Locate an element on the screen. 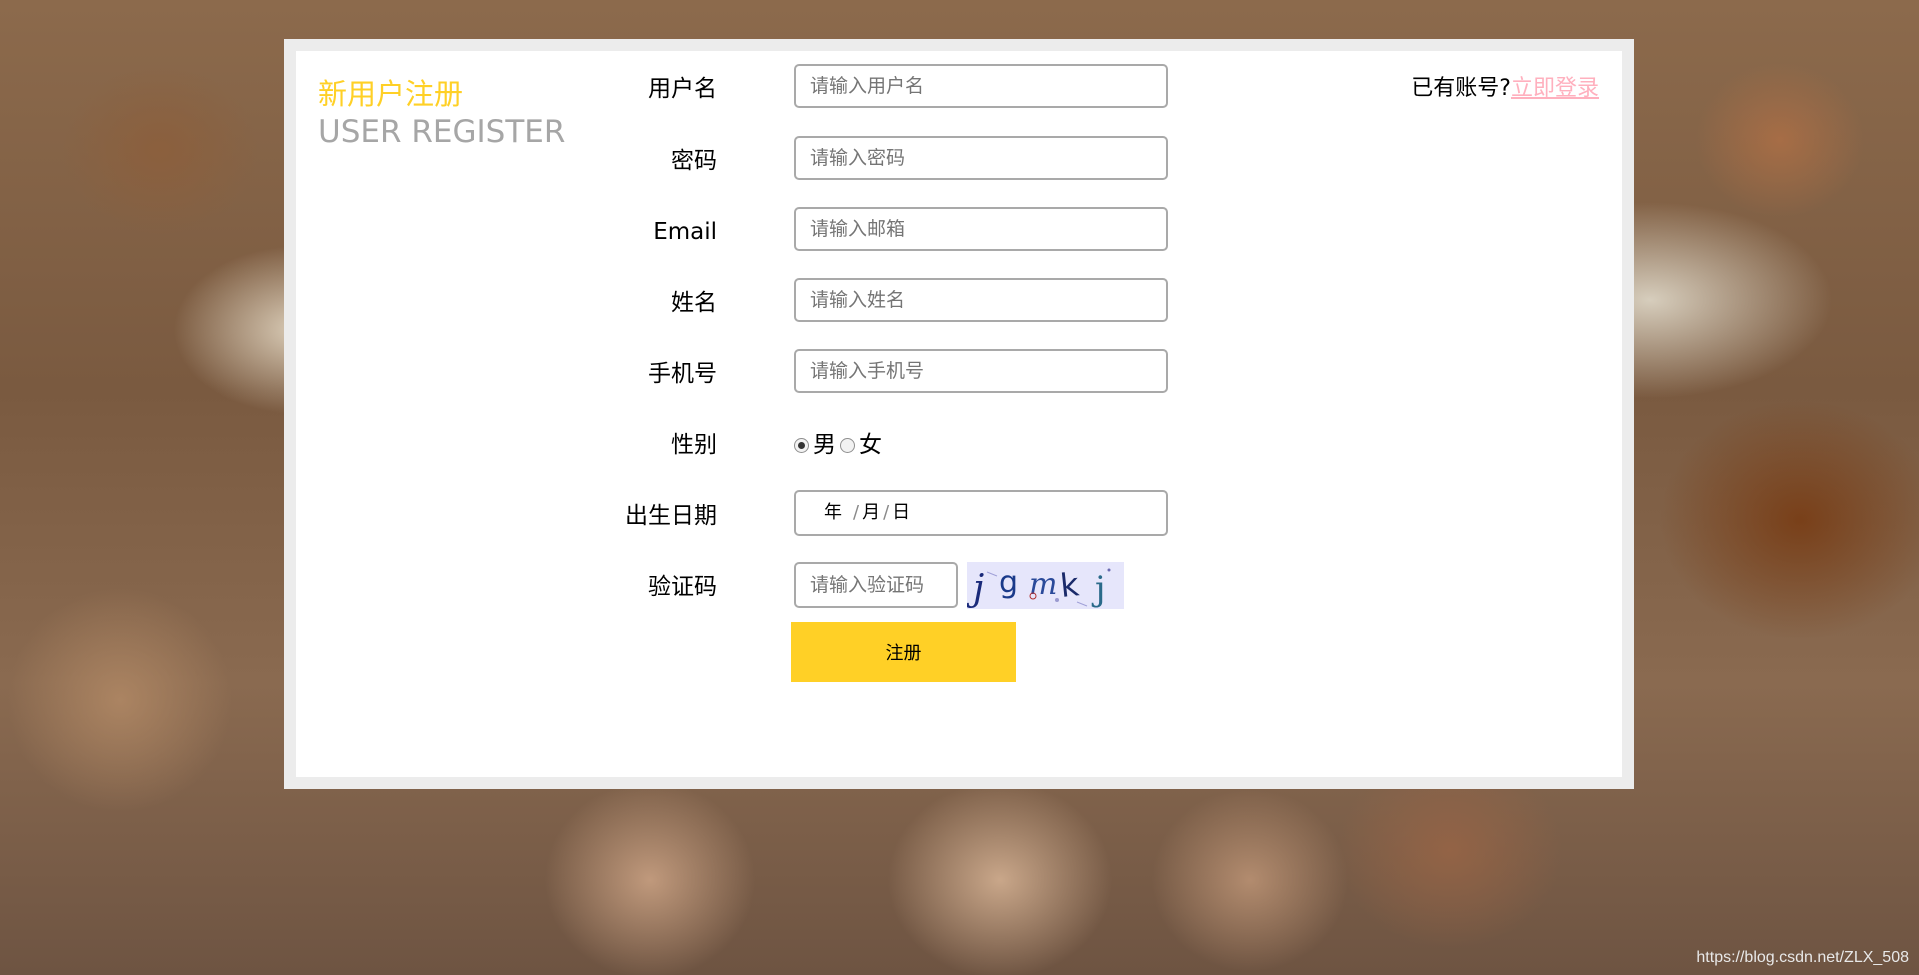 This screenshot has height=975, width=1919. birthday-date-input: 年 / 月 / 日 is located at coordinates (981, 513).